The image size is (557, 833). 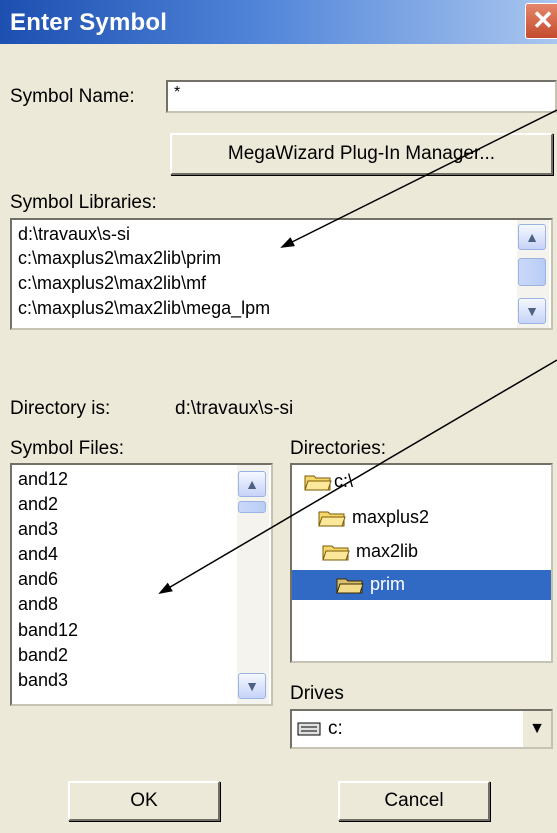 What do you see at coordinates (421, 585) in the screenshot?
I see `directory-item-selected: prim` at bounding box center [421, 585].